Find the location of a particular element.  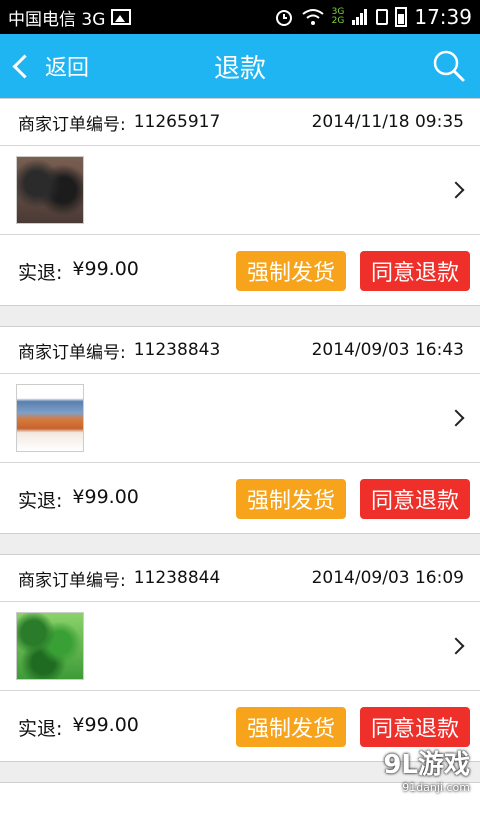

battery-icon is located at coordinates (401, 17).